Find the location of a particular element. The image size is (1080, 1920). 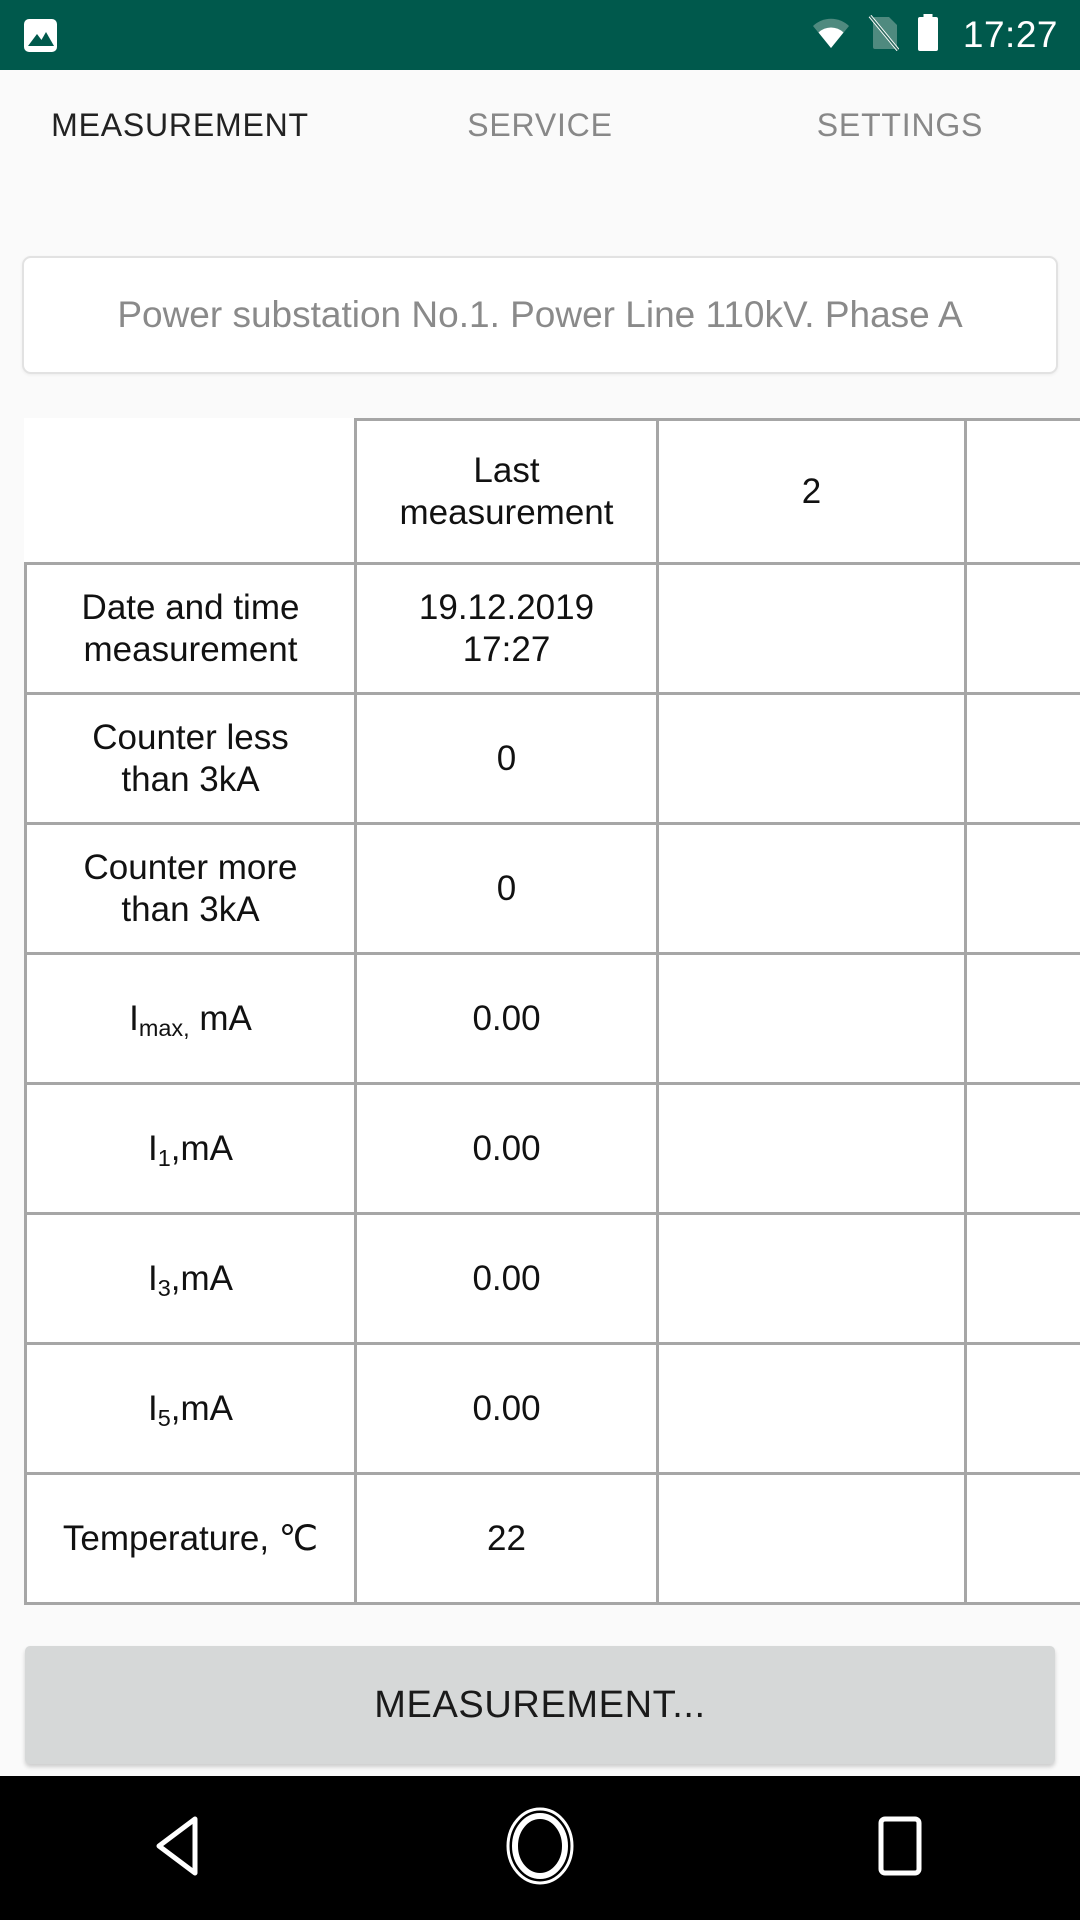

row-label: Counter less than 3kA is located at coordinates (190, 758).